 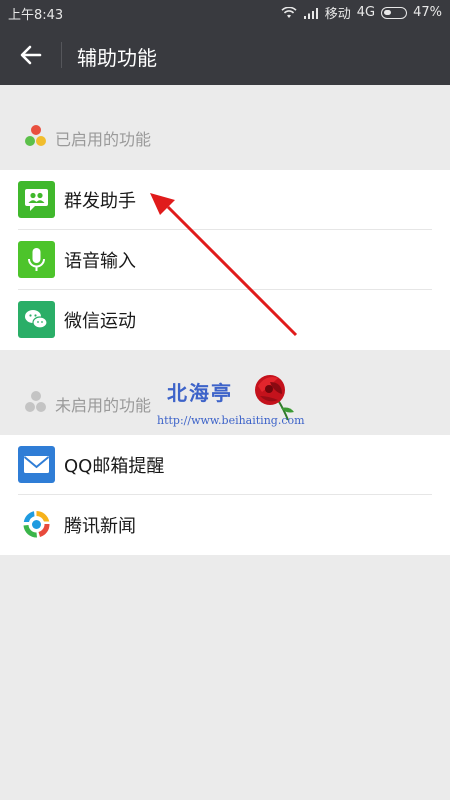 What do you see at coordinates (103, 405) in the screenshot?
I see `section-label-disabled: 未启用的功能` at bounding box center [103, 405].